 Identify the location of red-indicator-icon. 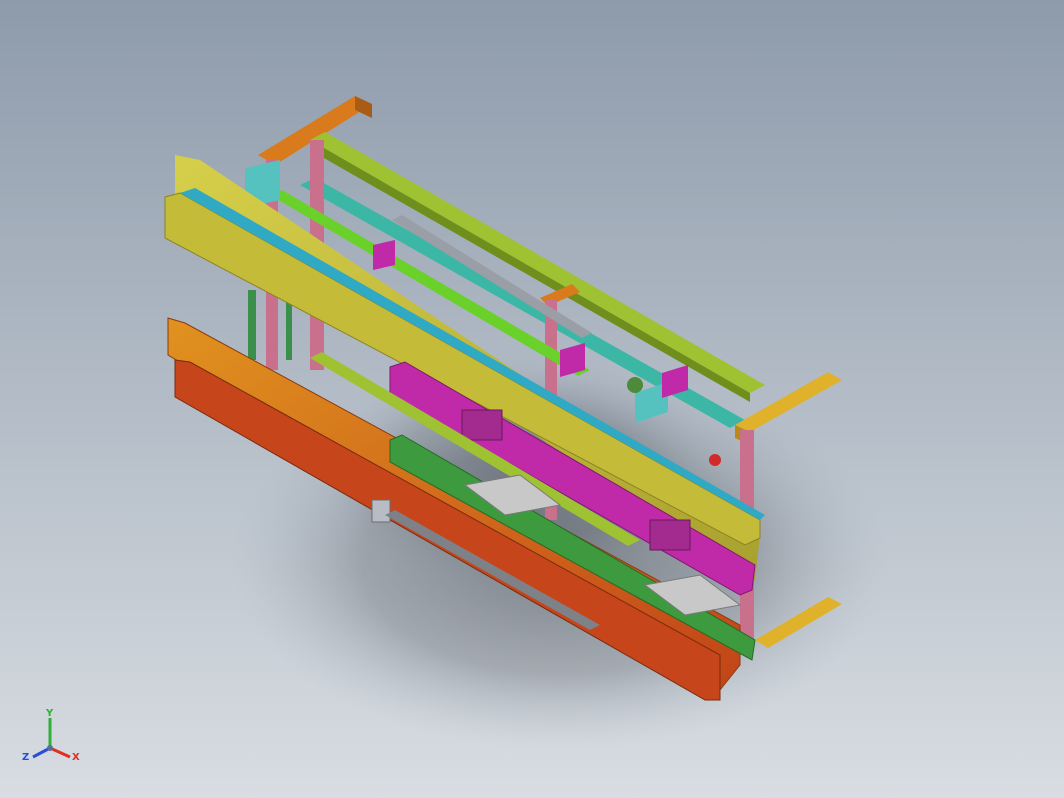
(715, 460).